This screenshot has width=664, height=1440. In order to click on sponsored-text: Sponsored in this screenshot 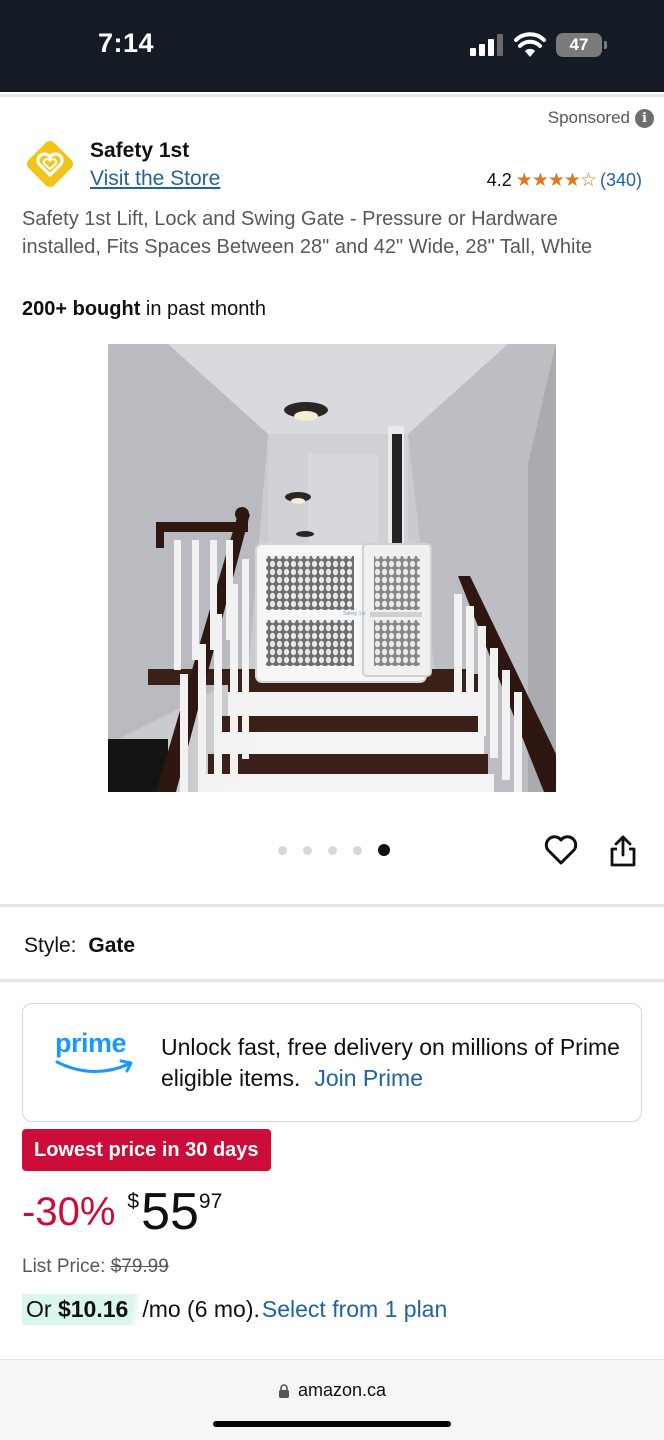, I will do `click(588, 117)`.